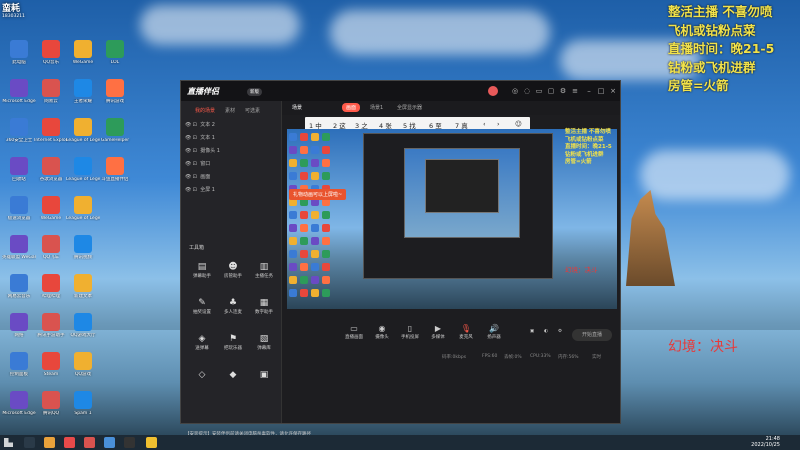 This screenshot has height=450, width=800. I want to click on headset-icon: ◌, so click(527, 91).